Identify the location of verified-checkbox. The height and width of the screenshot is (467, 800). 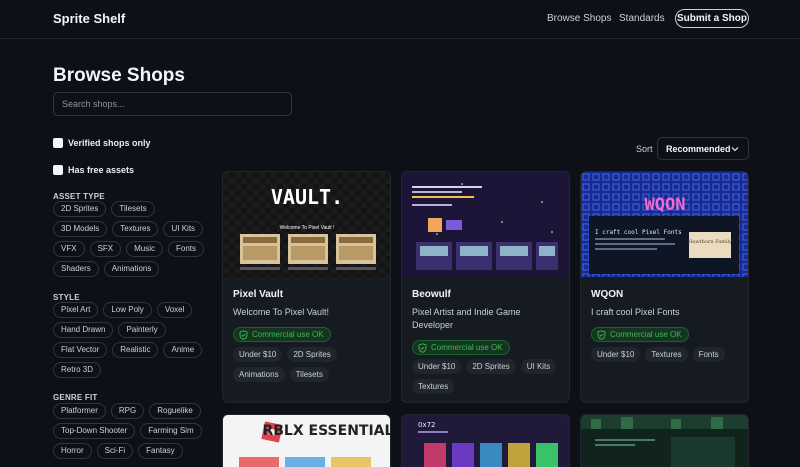
(58, 143).